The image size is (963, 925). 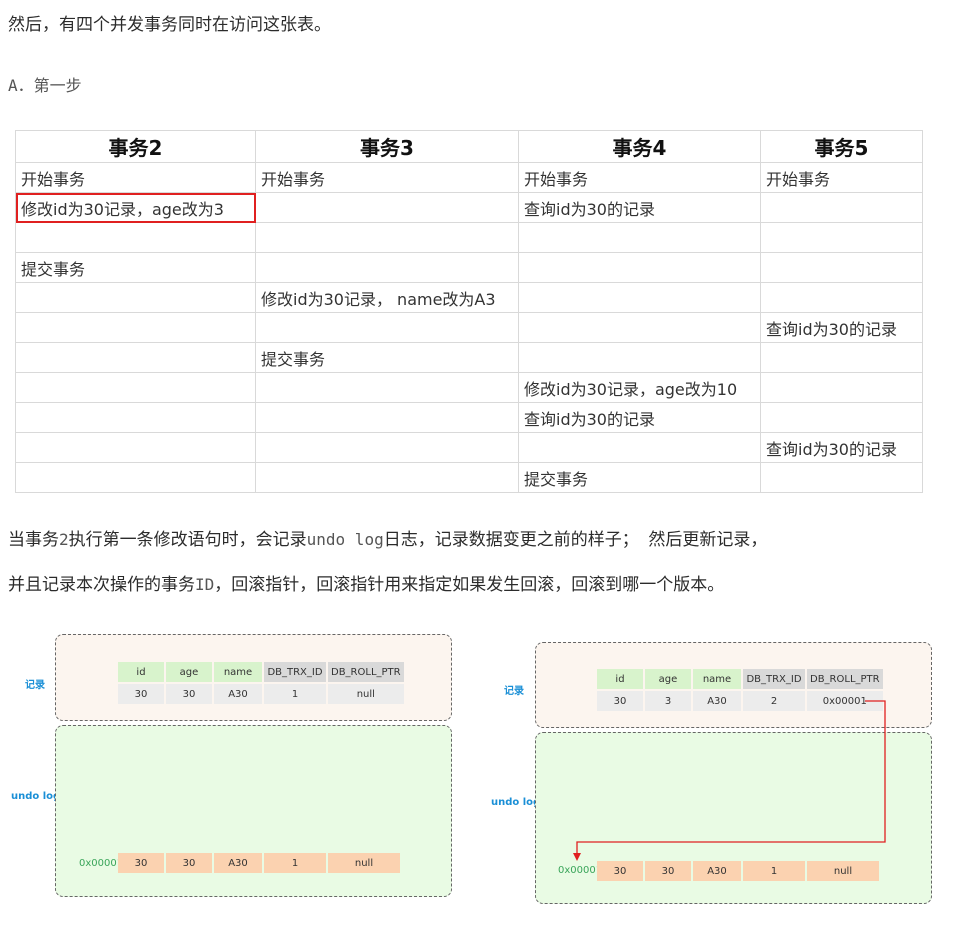 I want to click on table-row: 修改id为30记录，age改为10, so click(x=469, y=387).